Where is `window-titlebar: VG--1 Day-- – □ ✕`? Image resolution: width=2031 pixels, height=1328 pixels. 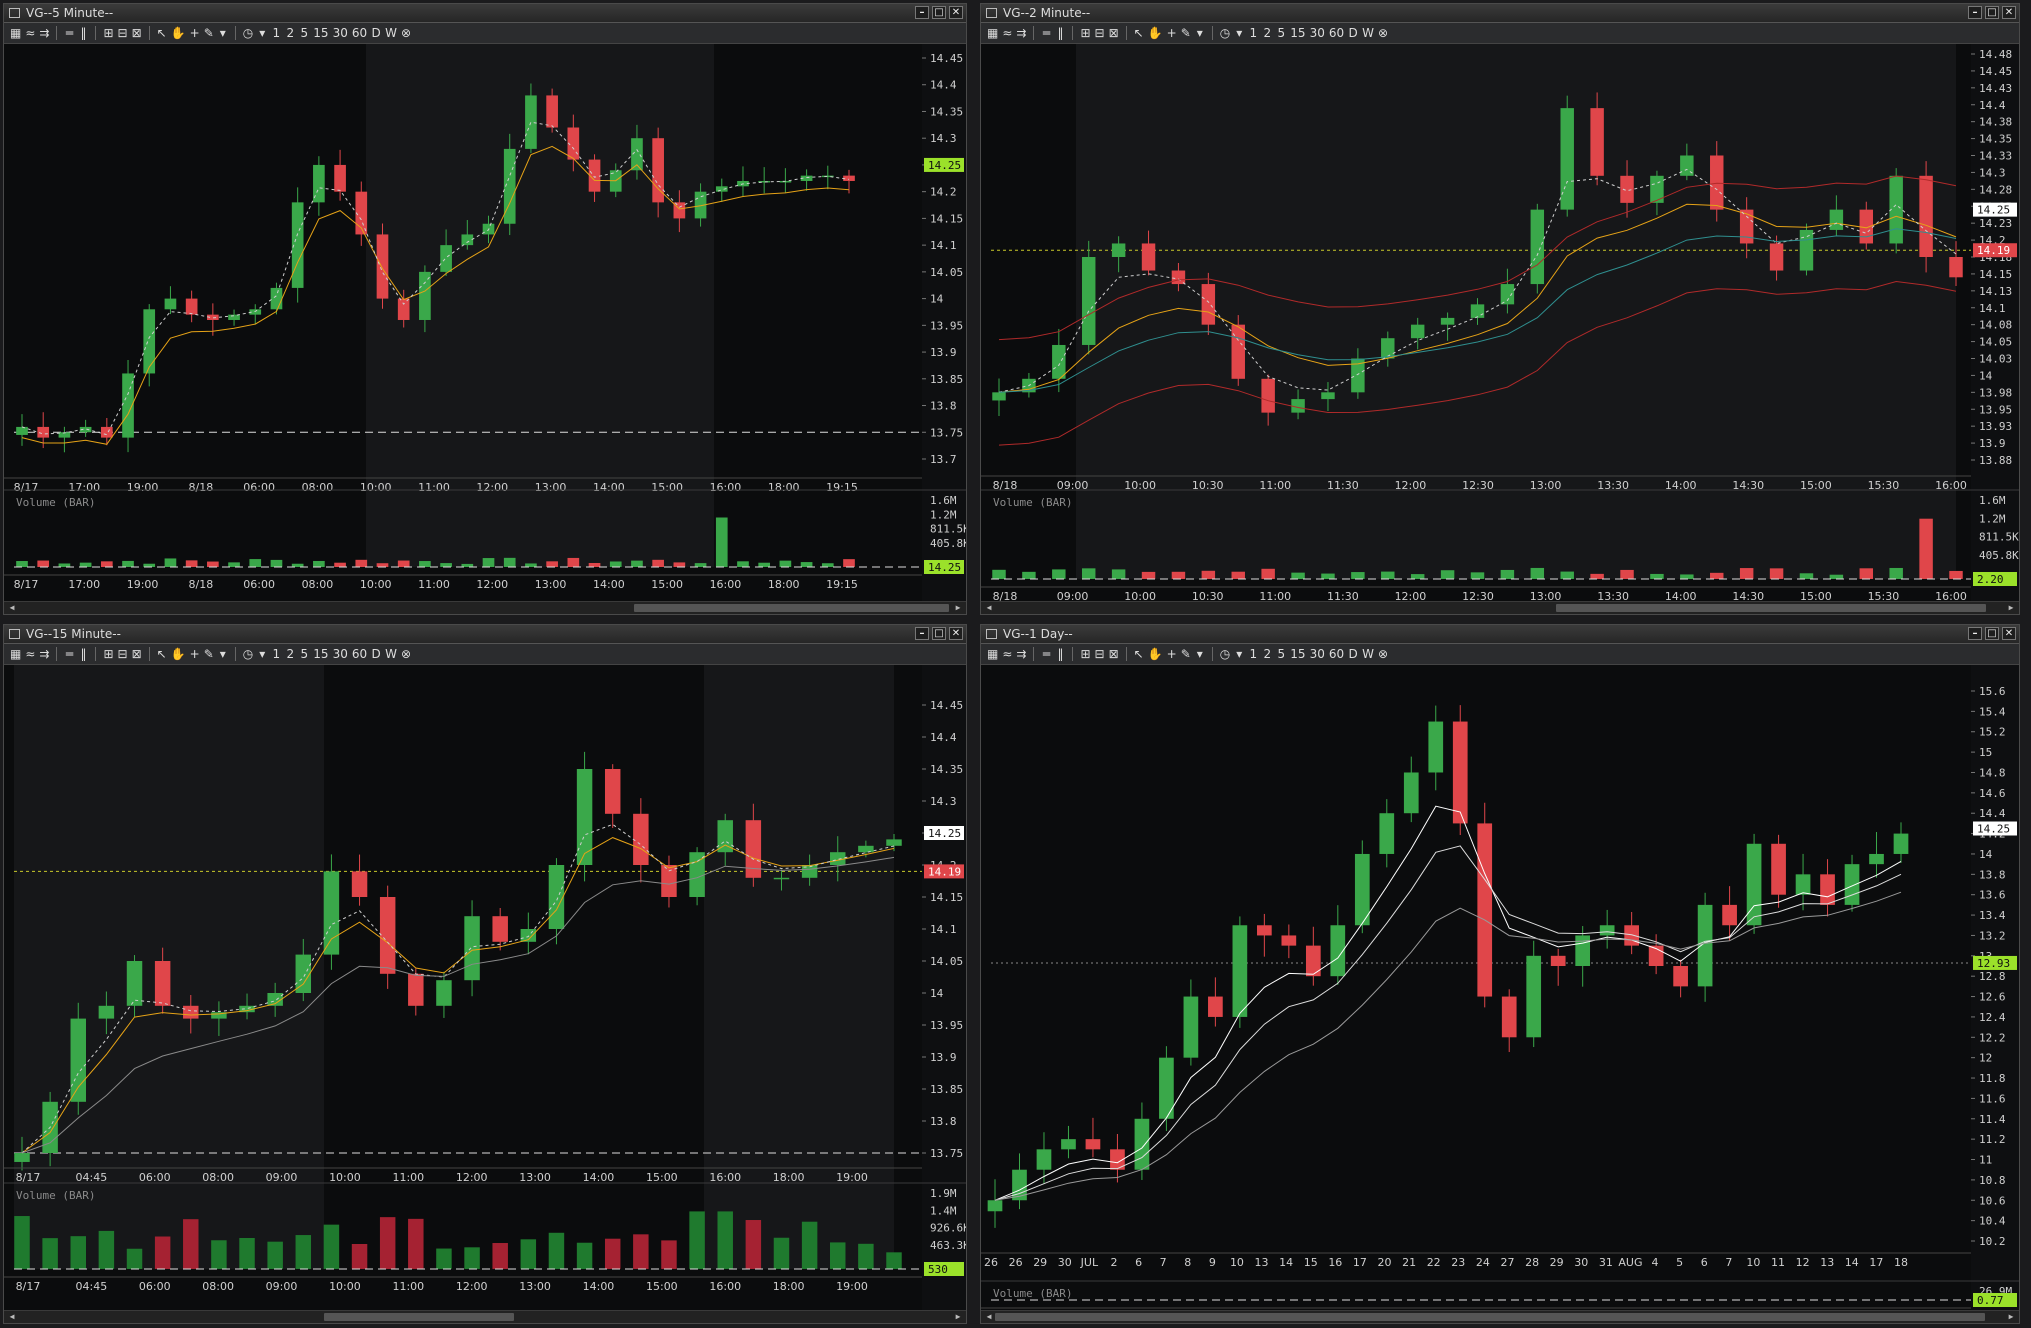 window-titlebar: VG--1 Day-- – □ ✕ is located at coordinates (1500, 634).